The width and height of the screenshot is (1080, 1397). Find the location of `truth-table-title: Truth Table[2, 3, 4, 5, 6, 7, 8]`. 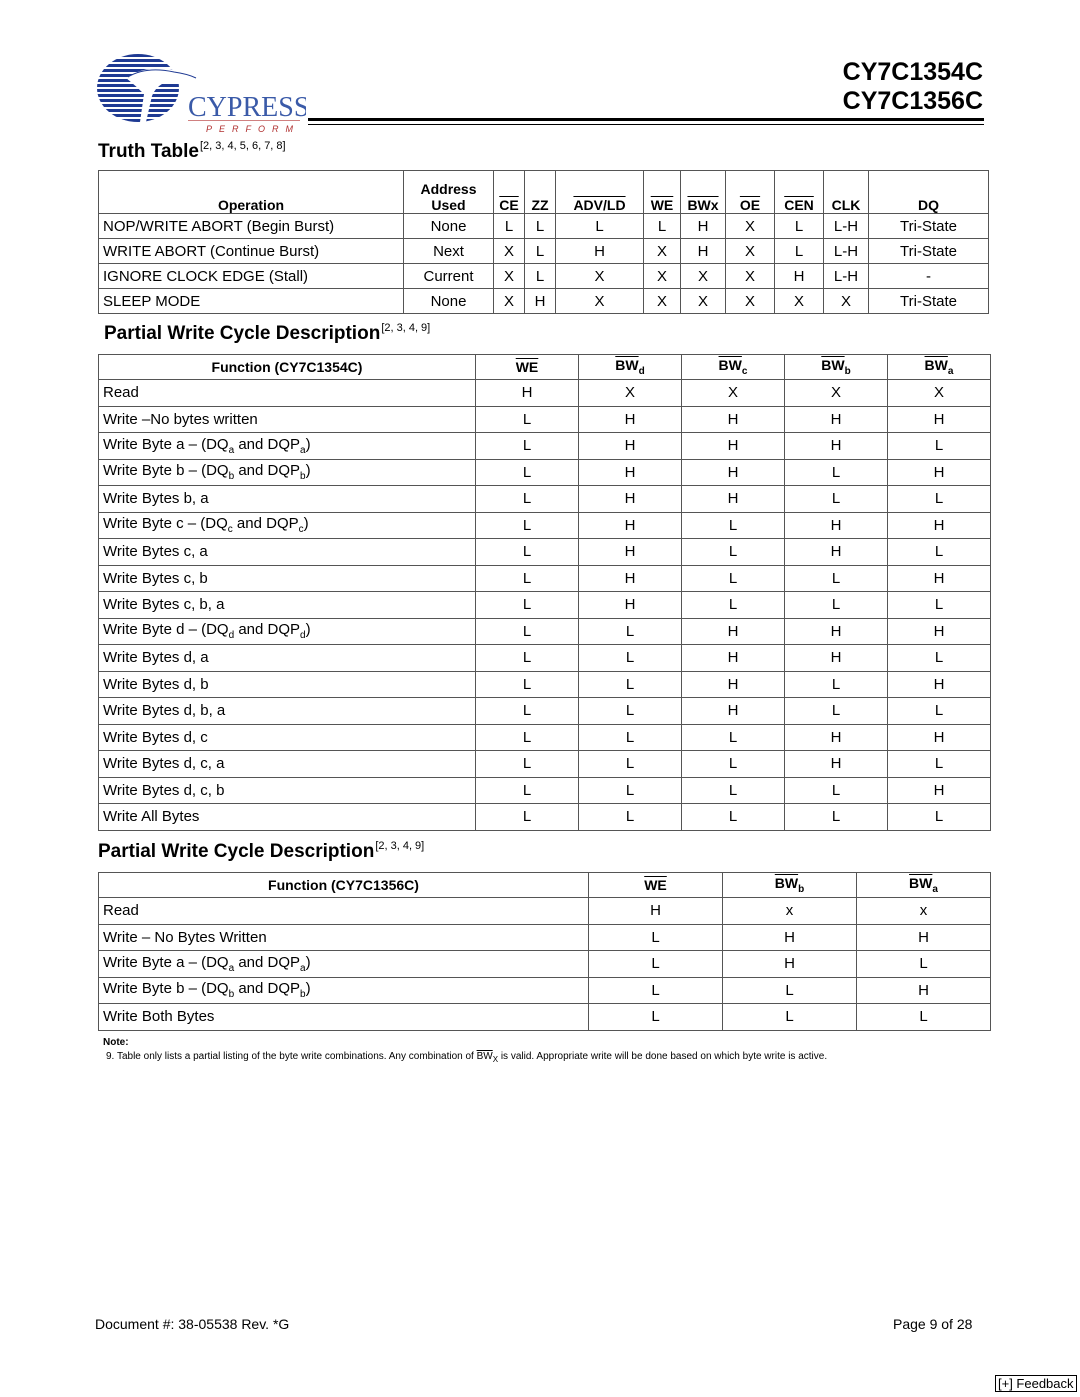

truth-table-title: Truth Table[2, 3, 4, 5, 6, 7, 8] is located at coordinates (192, 151).